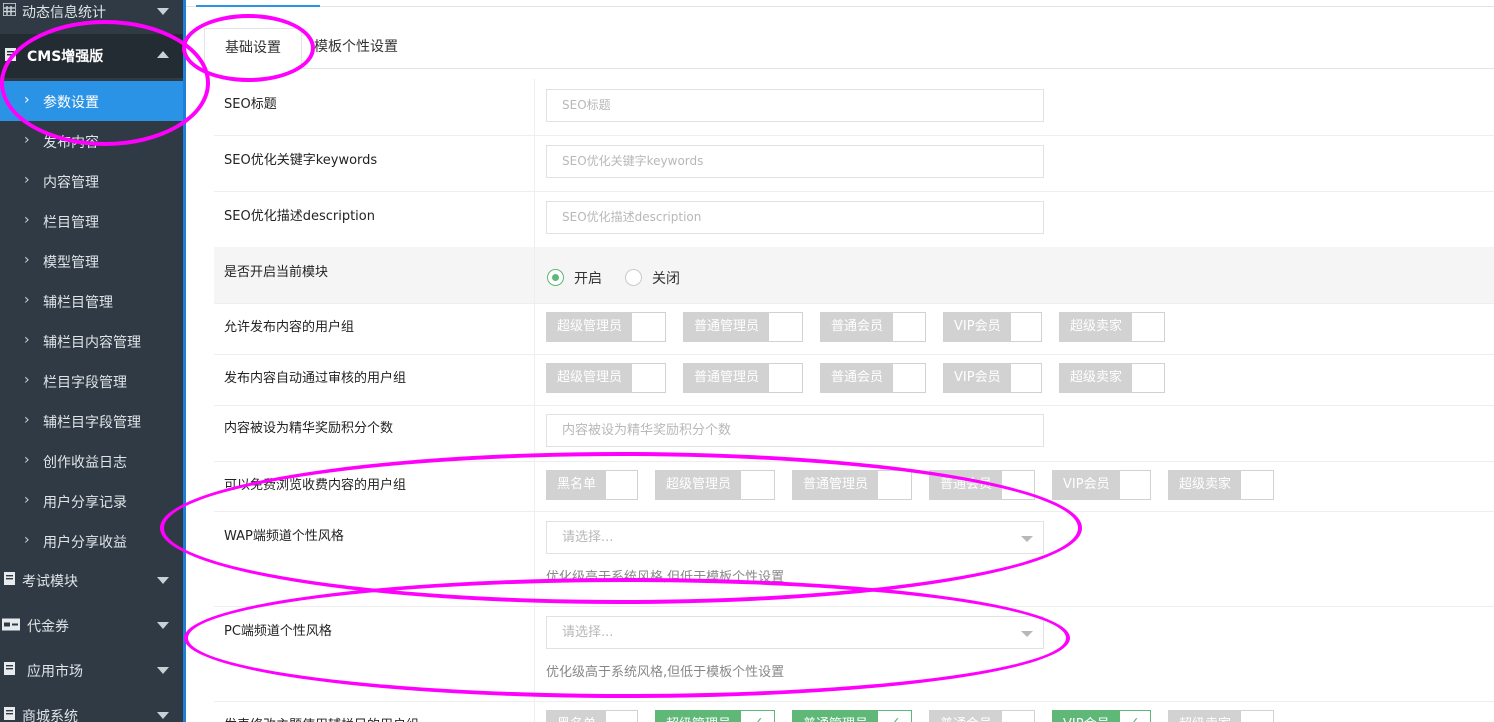 This screenshot has height=722, width=1494. What do you see at coordinates (85, 543) in the screenshot?
I see `sidebar-item-label: 用户分享收益` at bounding box center [85, 543].